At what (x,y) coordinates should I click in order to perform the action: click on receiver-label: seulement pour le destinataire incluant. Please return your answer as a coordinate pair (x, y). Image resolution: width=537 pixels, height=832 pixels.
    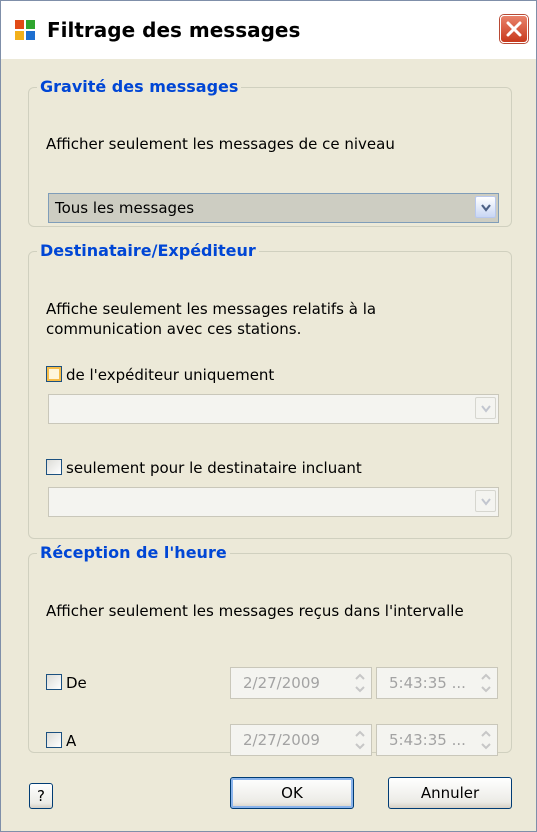
    Looking at the image, I should click on (214, 468).